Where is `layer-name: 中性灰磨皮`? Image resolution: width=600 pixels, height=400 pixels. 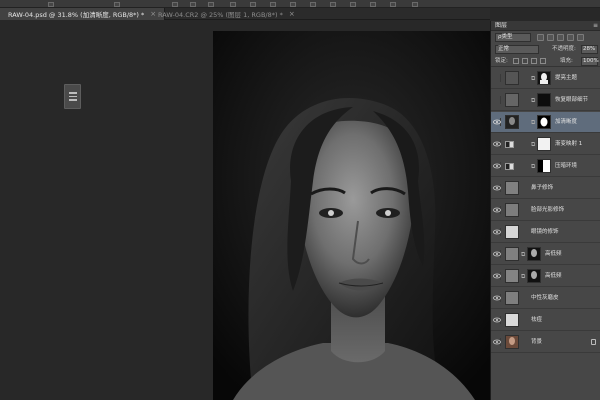
layer-name: 中性灰磨皮 is located at coordinates (545, 298).